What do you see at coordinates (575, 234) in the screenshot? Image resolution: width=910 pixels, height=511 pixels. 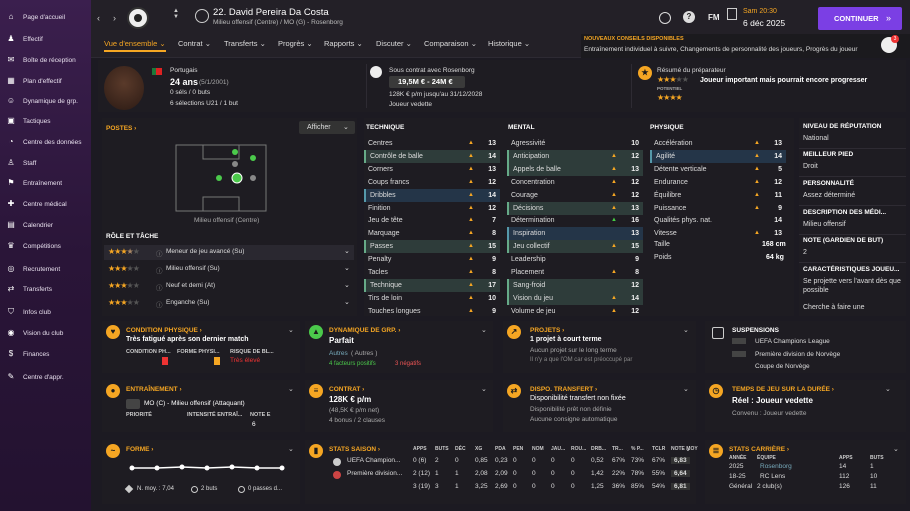 I see `attribute-row: Inspiration 13` at bounding box center [575, 234].